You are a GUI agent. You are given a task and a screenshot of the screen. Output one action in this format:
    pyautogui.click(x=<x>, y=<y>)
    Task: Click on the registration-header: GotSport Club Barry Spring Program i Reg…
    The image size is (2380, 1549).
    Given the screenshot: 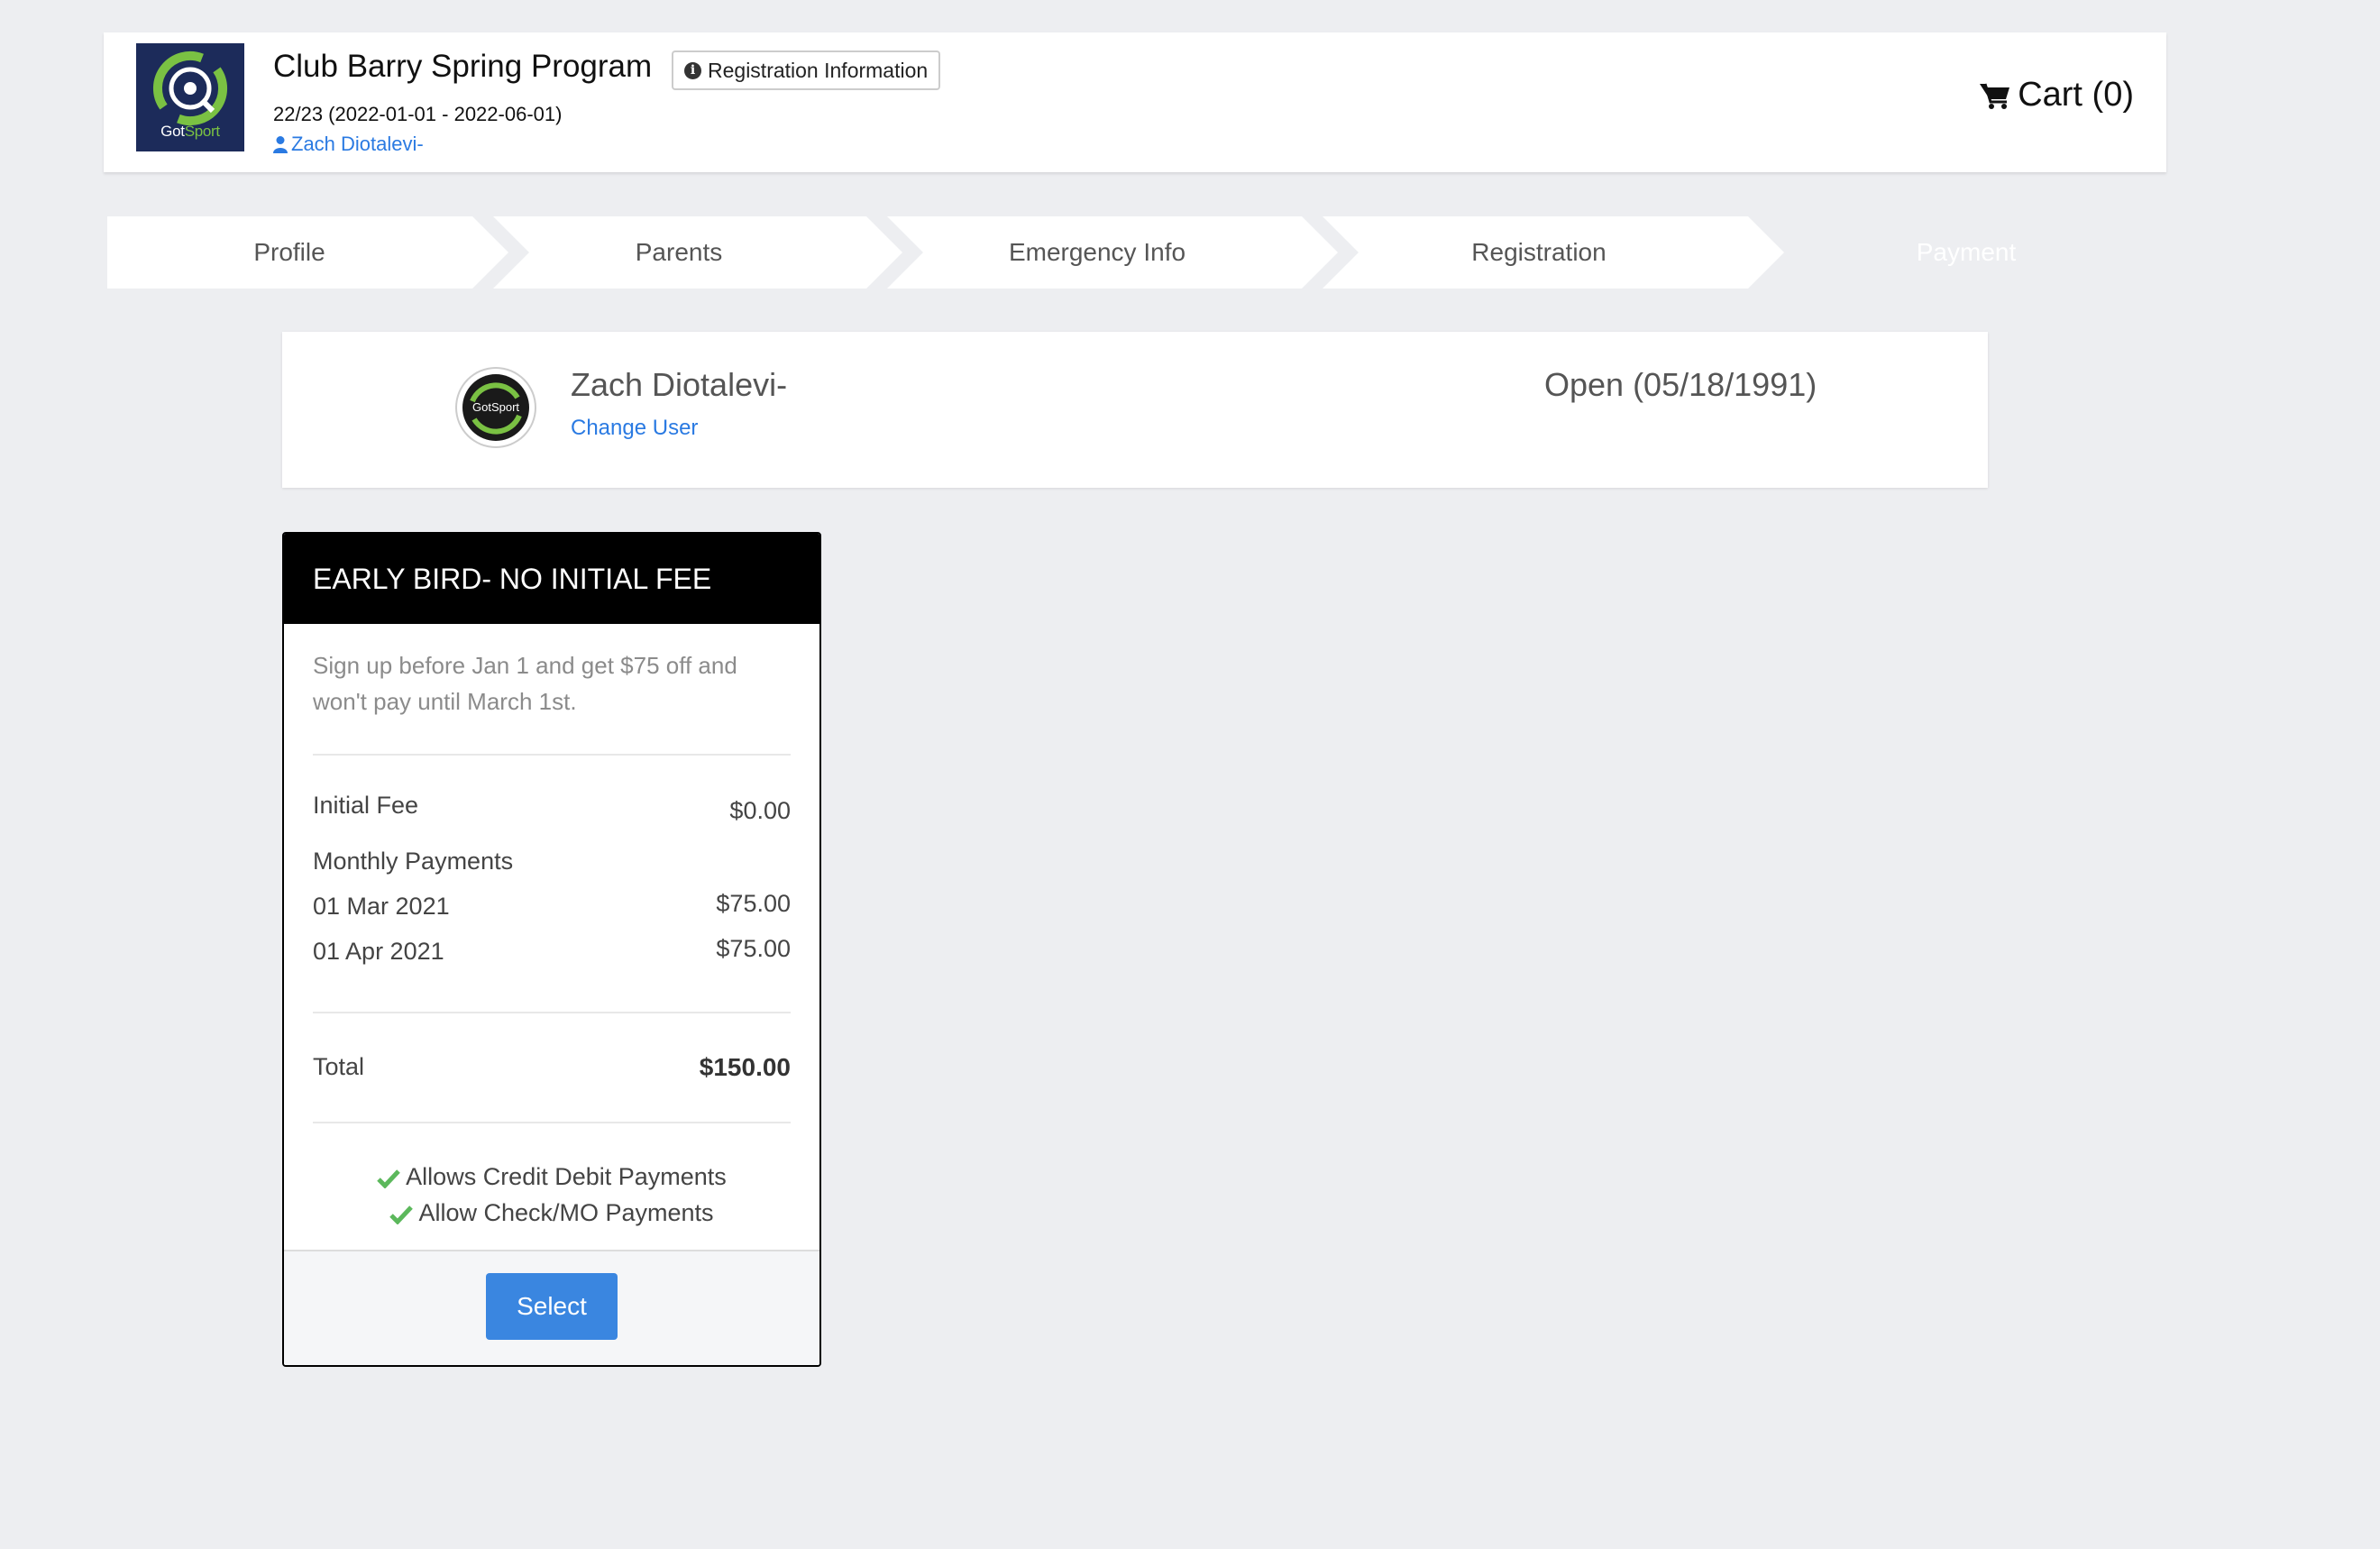 What is the action you would take?
    pyautogui.click(x=1135, y=102)
    